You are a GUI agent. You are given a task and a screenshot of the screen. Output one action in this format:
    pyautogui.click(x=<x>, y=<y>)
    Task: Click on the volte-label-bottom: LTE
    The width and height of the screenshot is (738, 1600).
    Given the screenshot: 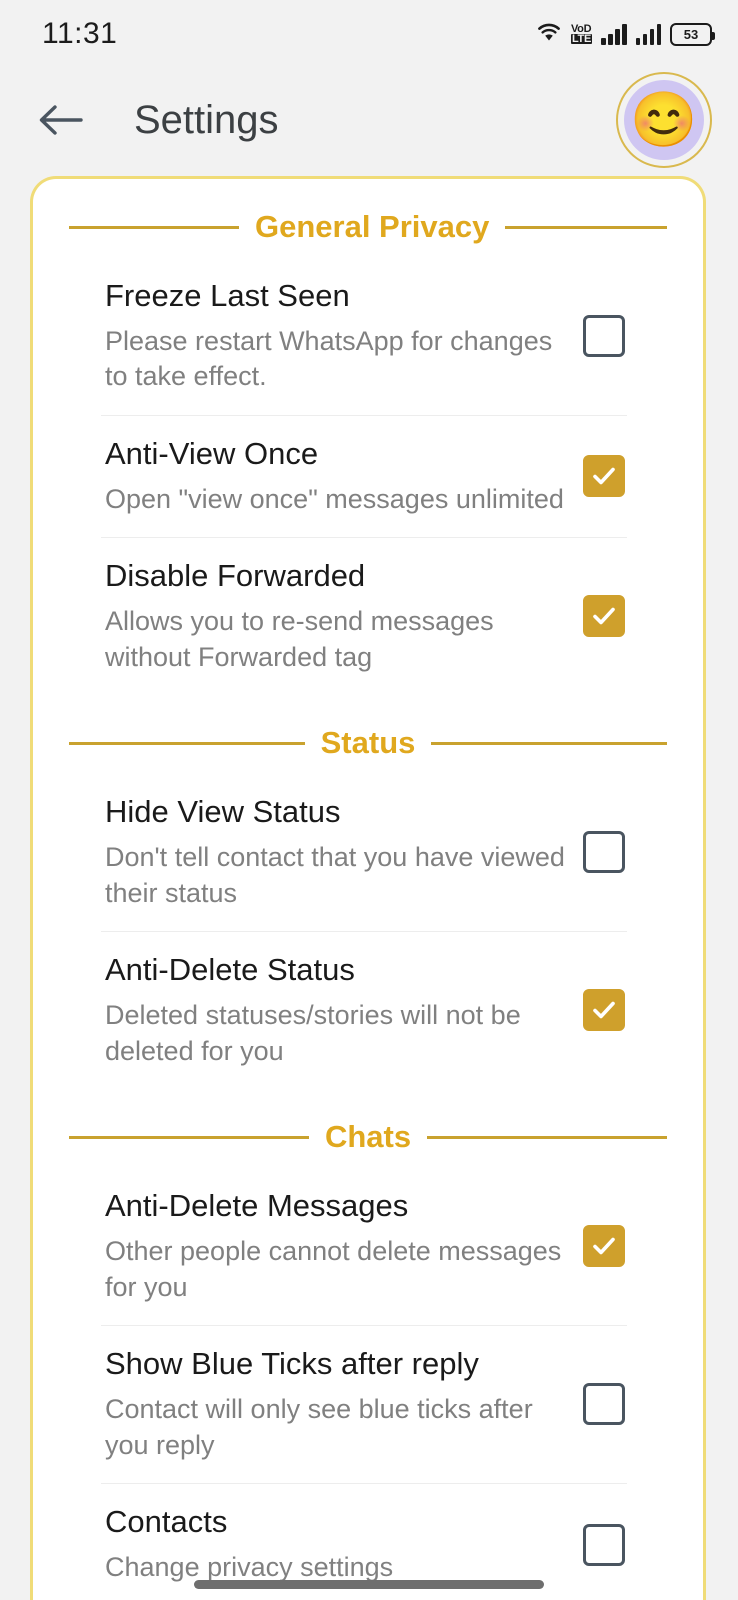 What is the action you would take?
    pyautogui.click(x=581, y=39)
    